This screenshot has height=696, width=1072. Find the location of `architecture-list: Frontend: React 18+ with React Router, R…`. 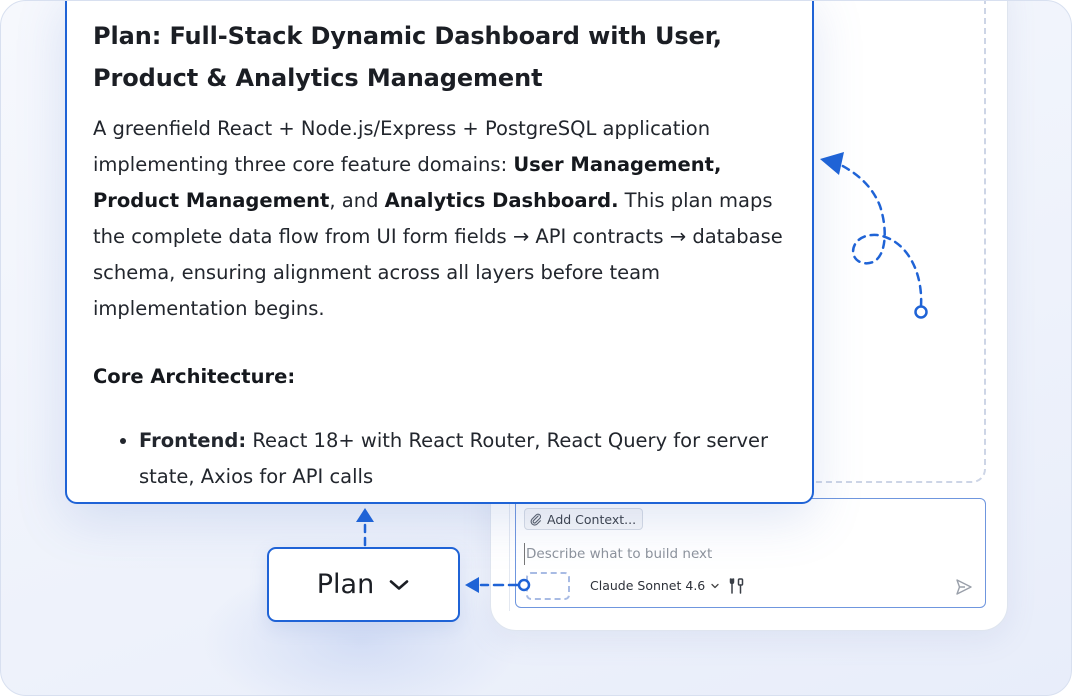

architecture-list: Frontend: React 18+ with React Router, R… is located at coordinates (439, 459).